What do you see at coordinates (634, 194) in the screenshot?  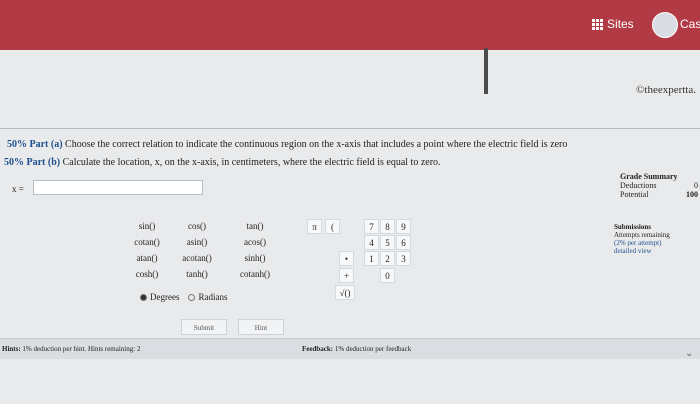 I see `potential-label: Potential` at bounding box center [634, 194].